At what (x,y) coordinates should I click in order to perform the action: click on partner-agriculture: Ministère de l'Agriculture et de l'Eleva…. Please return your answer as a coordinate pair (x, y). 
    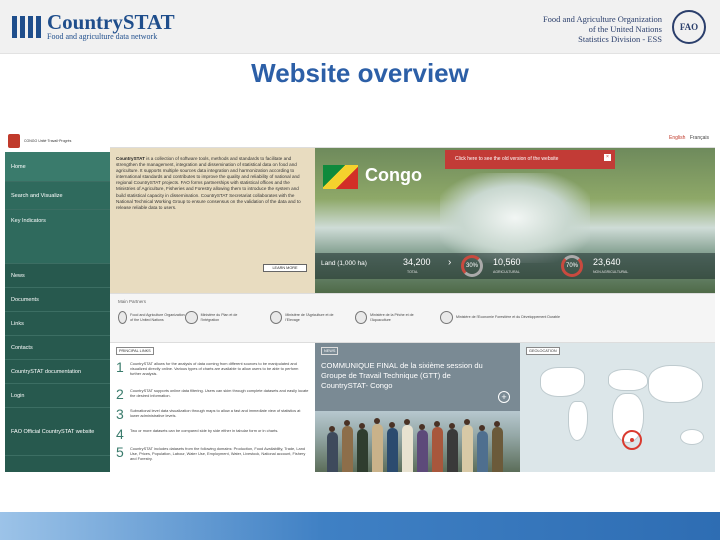
    Looking at the image, I should click on (307, 317).